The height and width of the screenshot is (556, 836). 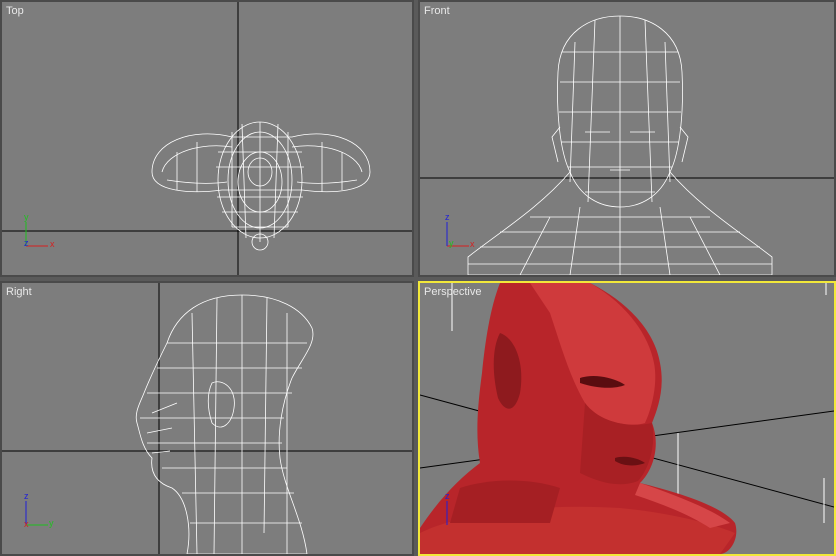 What do you see at coordinates (452, 292) in the screenshot?
I see `viewport-label-perspective: Perspective` at bounding box center [452, 292].